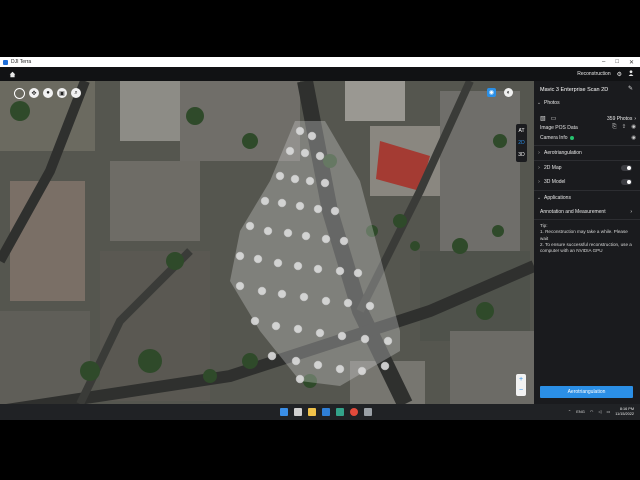 The width and height of the screenshot is (640, 480). What do you see at coordinates (284, 412) in the screenshot?
I see `start-icon` at bounding box center [284, 412].